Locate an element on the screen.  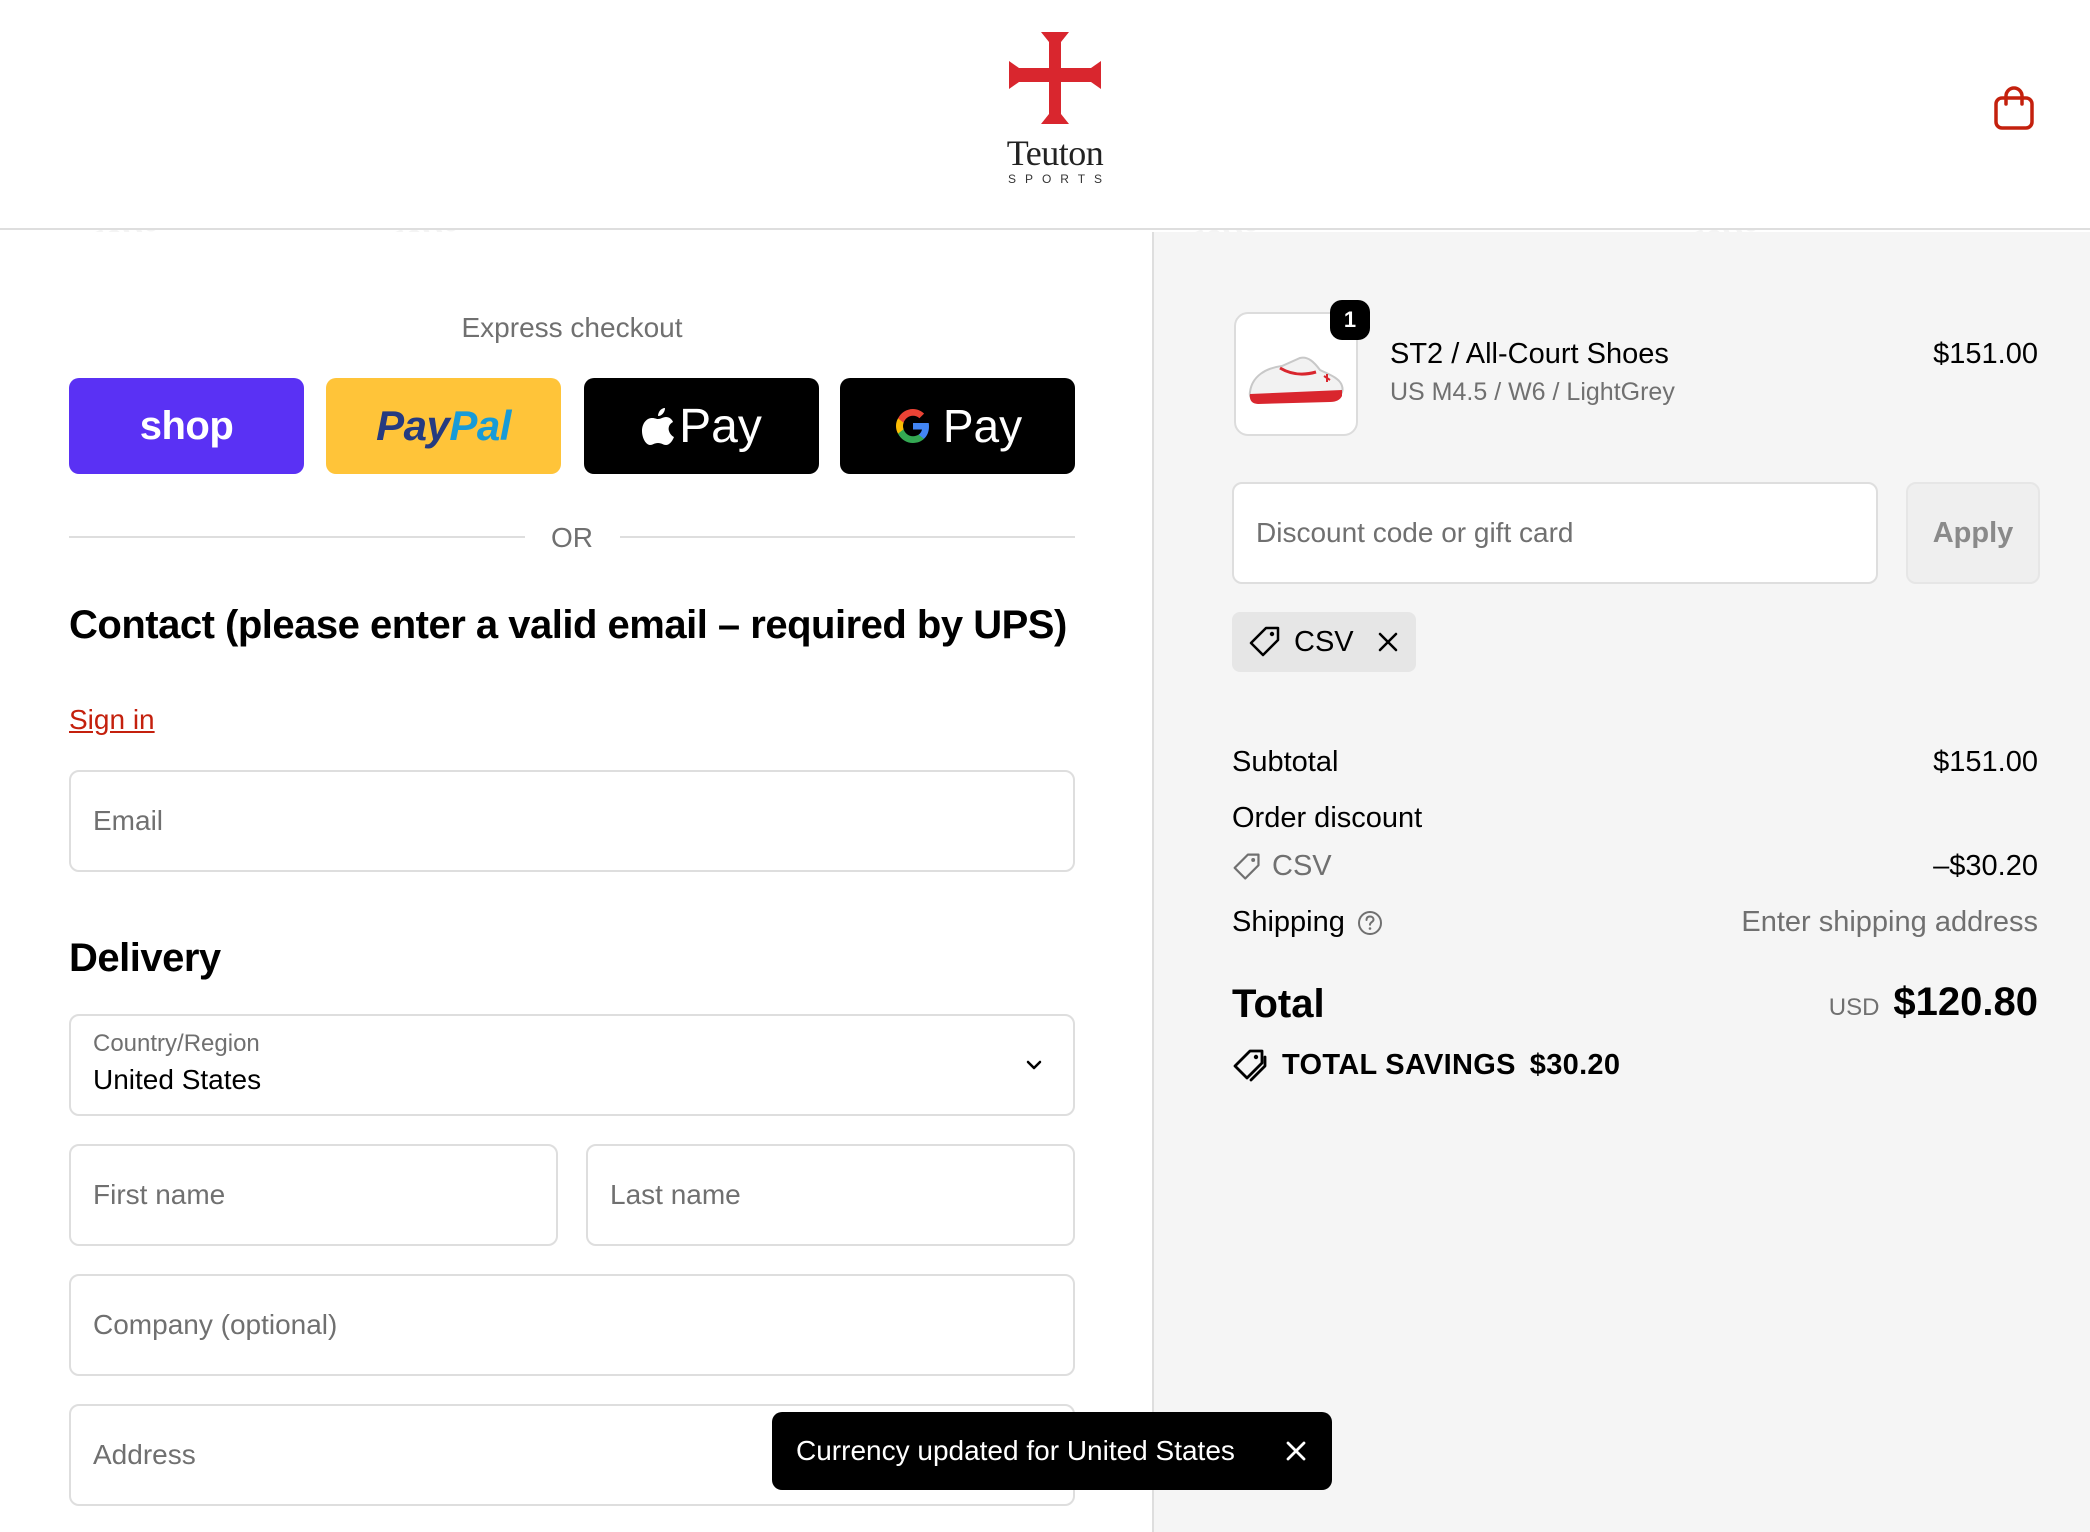
discount-code-row: CSV is located at coordinates (1282, 866).